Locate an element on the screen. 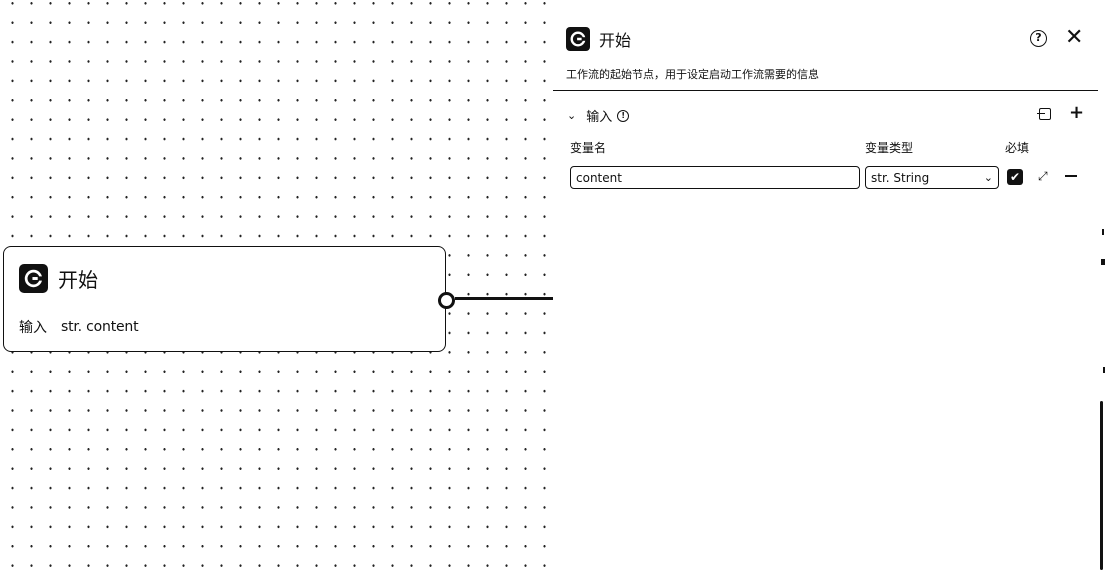 The height and width of the screenshot is (570, 1107). start-node-title: 开始 is located at coordinates (78, 280).